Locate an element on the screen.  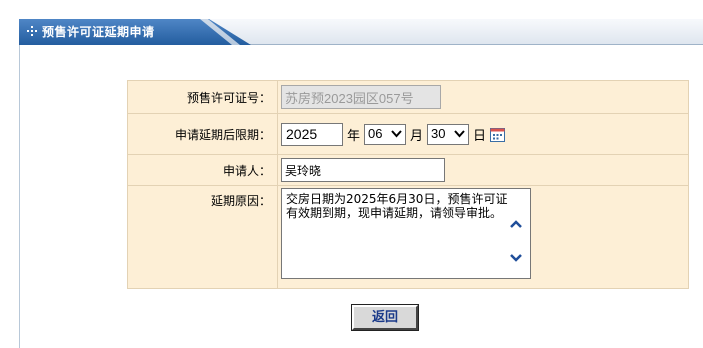
scroll-up-icon is located at coordinates (516, 224).